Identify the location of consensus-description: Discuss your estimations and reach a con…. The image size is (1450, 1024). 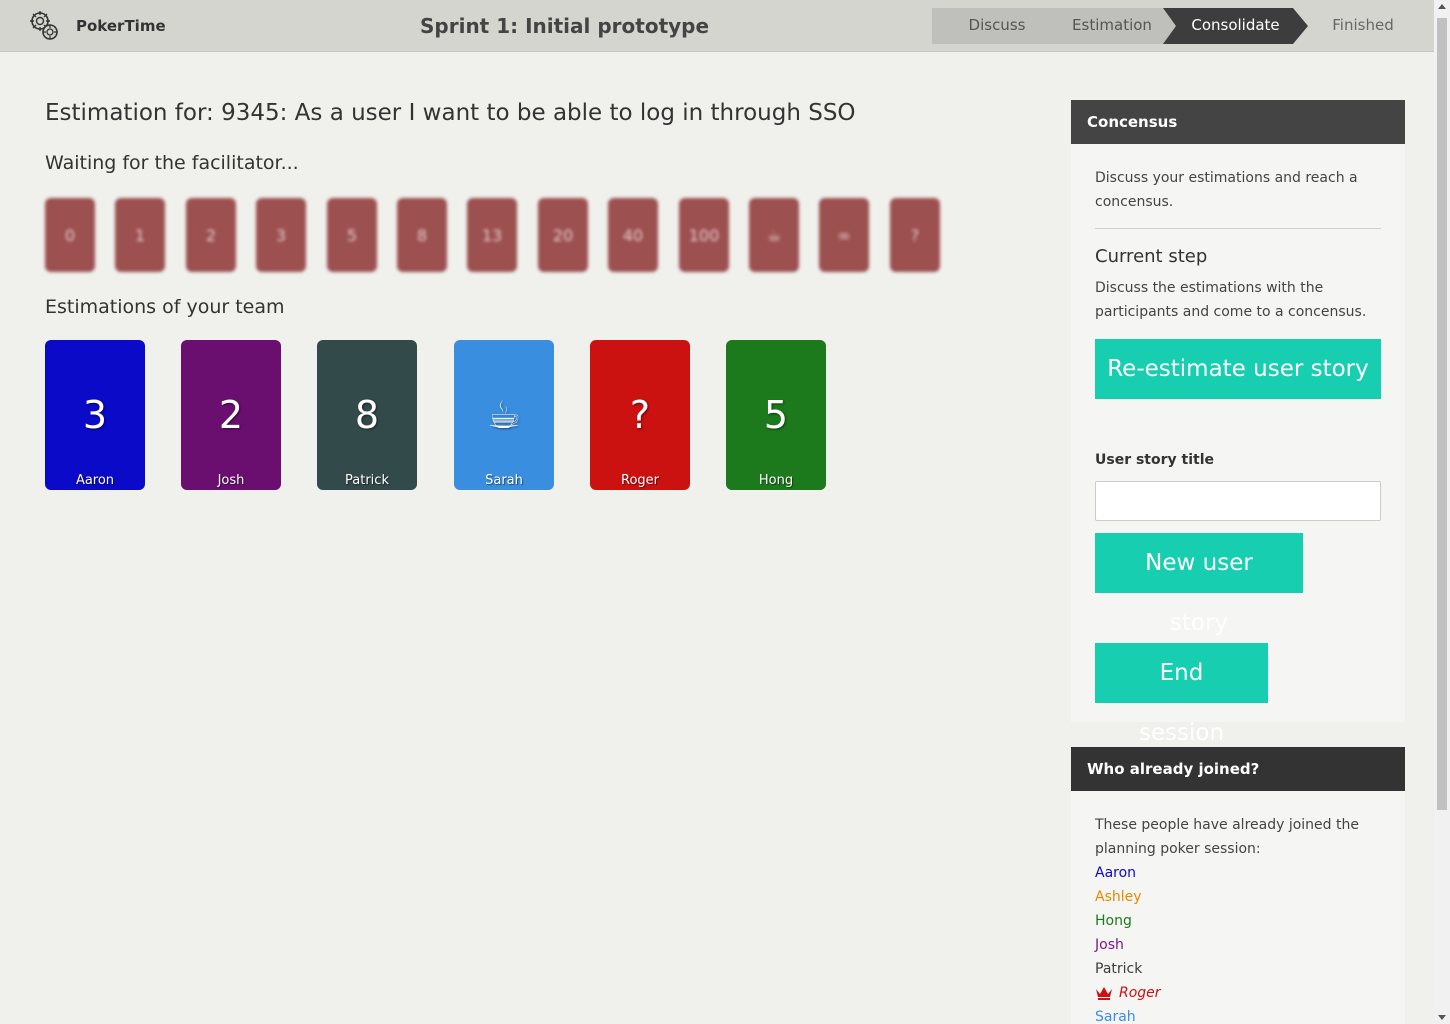
(1226, 190).